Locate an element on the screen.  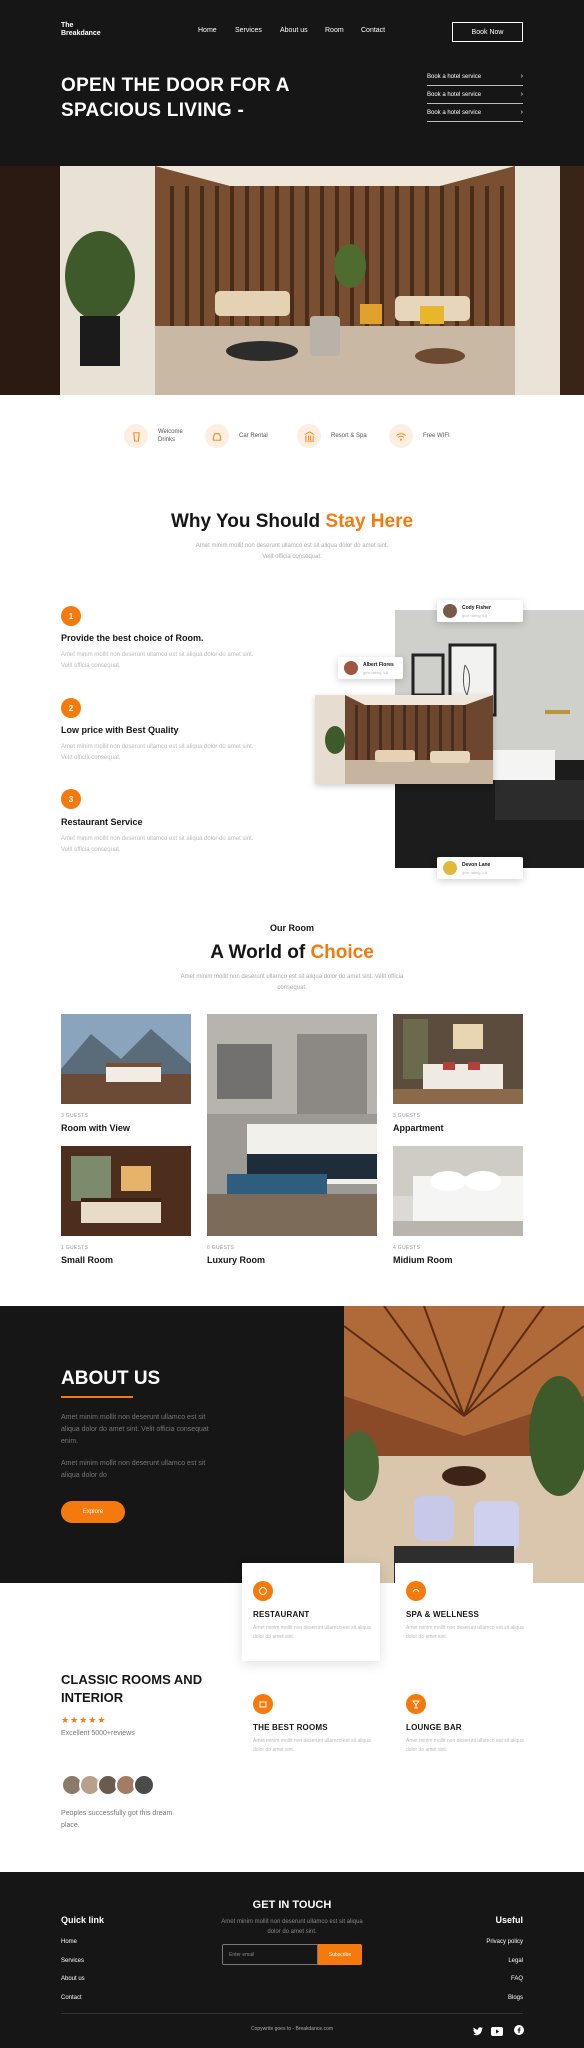
service-link-1: Book a hotel service › is located at coordinates (475, 79).